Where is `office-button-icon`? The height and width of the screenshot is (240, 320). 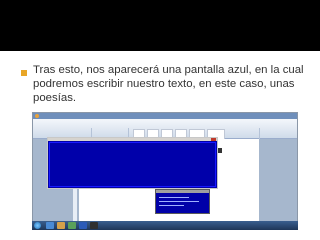
office-button-icon is located at coordinates (37, 116).